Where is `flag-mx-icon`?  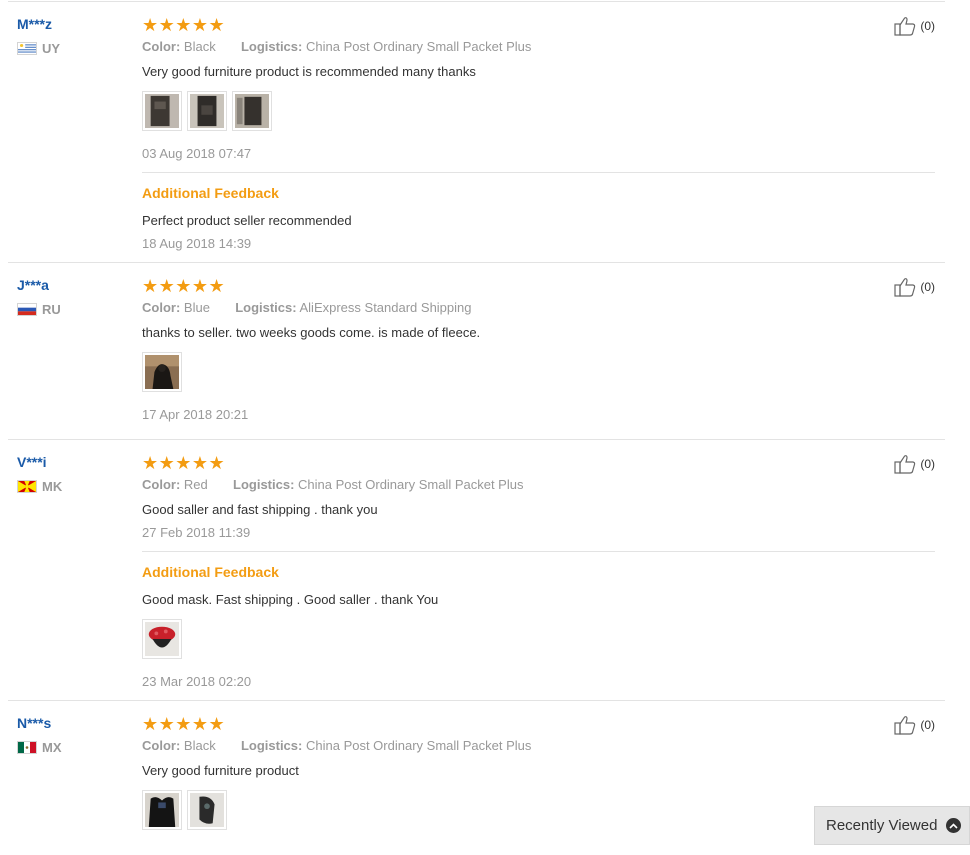
flag-mx-icon is located at coordinates (27, 747).